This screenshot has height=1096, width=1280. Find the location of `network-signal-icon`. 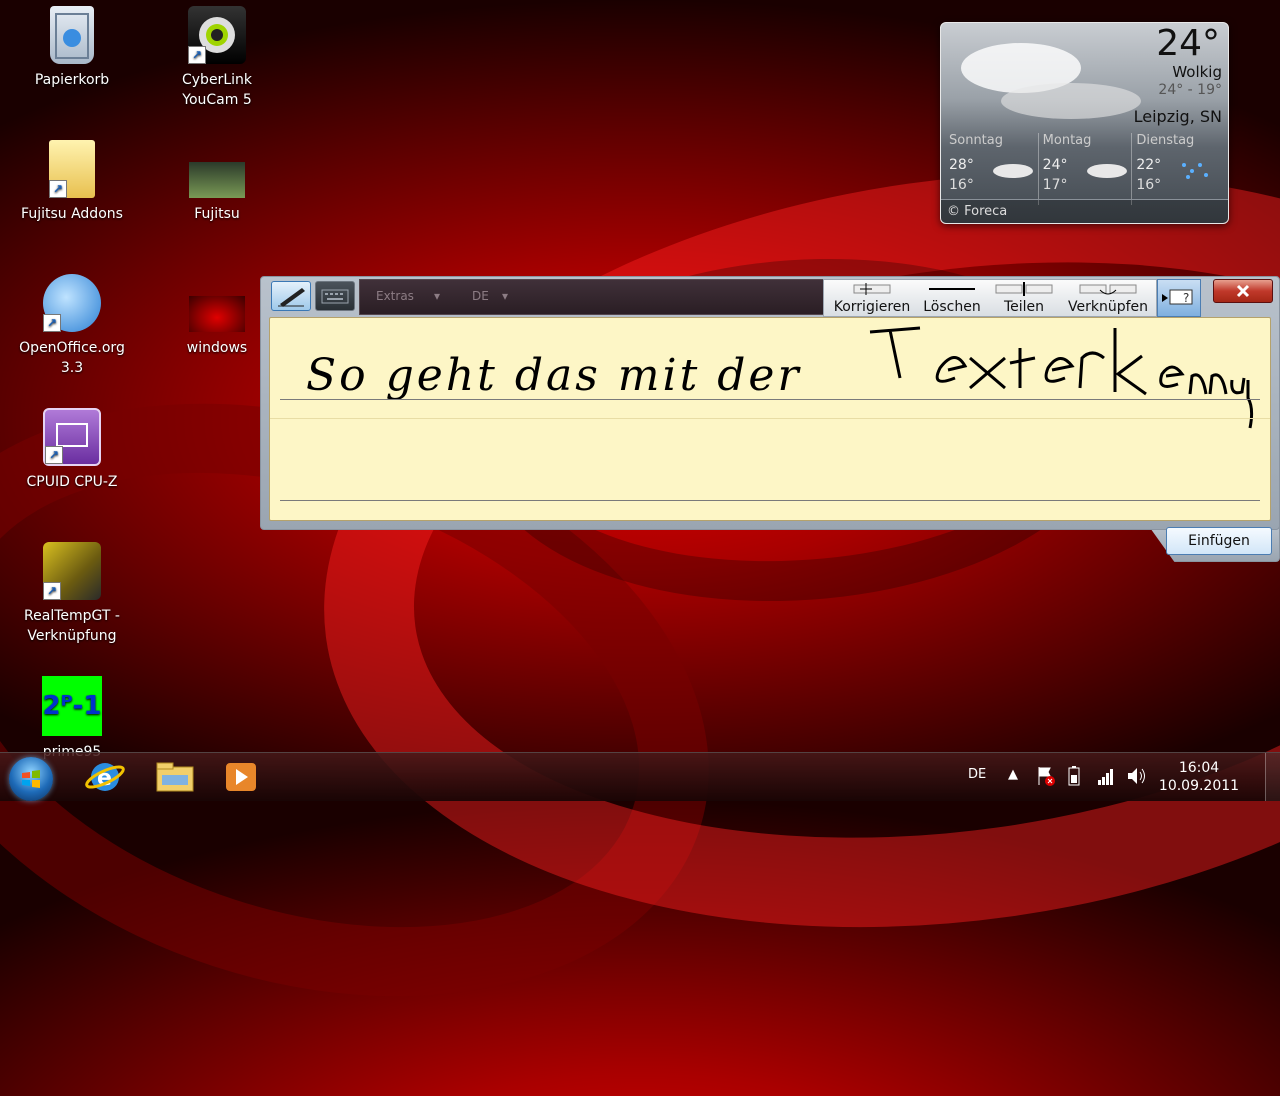

network-signal-icon is located at coordinates (1106, 789).